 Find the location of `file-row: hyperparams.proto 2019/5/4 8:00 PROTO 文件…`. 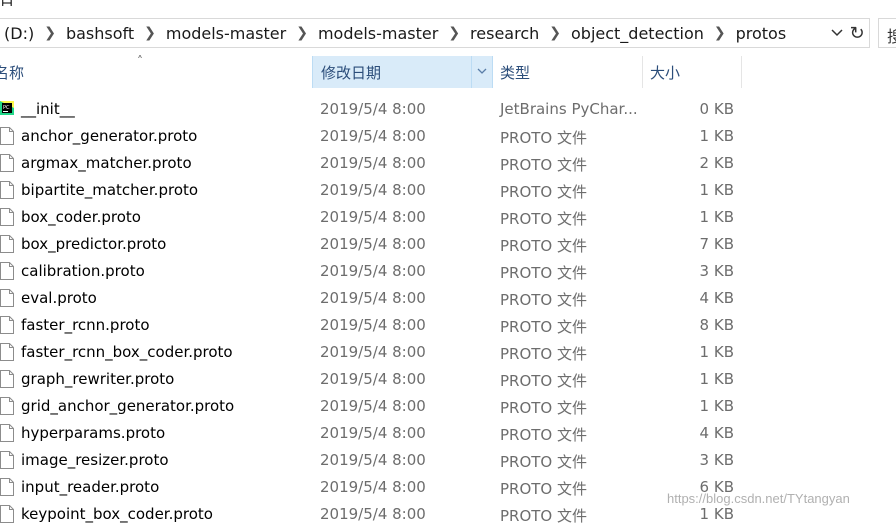

file-row: hyperparams.proto 2019/5/4 8:00 PROTO 文件… is located at coordinates (448, 433).